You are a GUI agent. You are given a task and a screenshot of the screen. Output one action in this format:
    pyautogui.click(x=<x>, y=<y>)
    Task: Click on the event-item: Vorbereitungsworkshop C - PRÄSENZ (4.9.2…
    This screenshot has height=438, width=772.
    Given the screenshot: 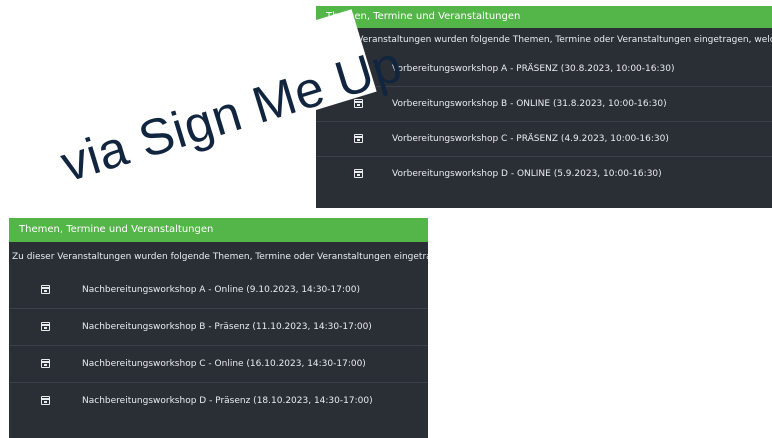 What is the action you would take?
    pyautogui.click(x=544, y=139)
    